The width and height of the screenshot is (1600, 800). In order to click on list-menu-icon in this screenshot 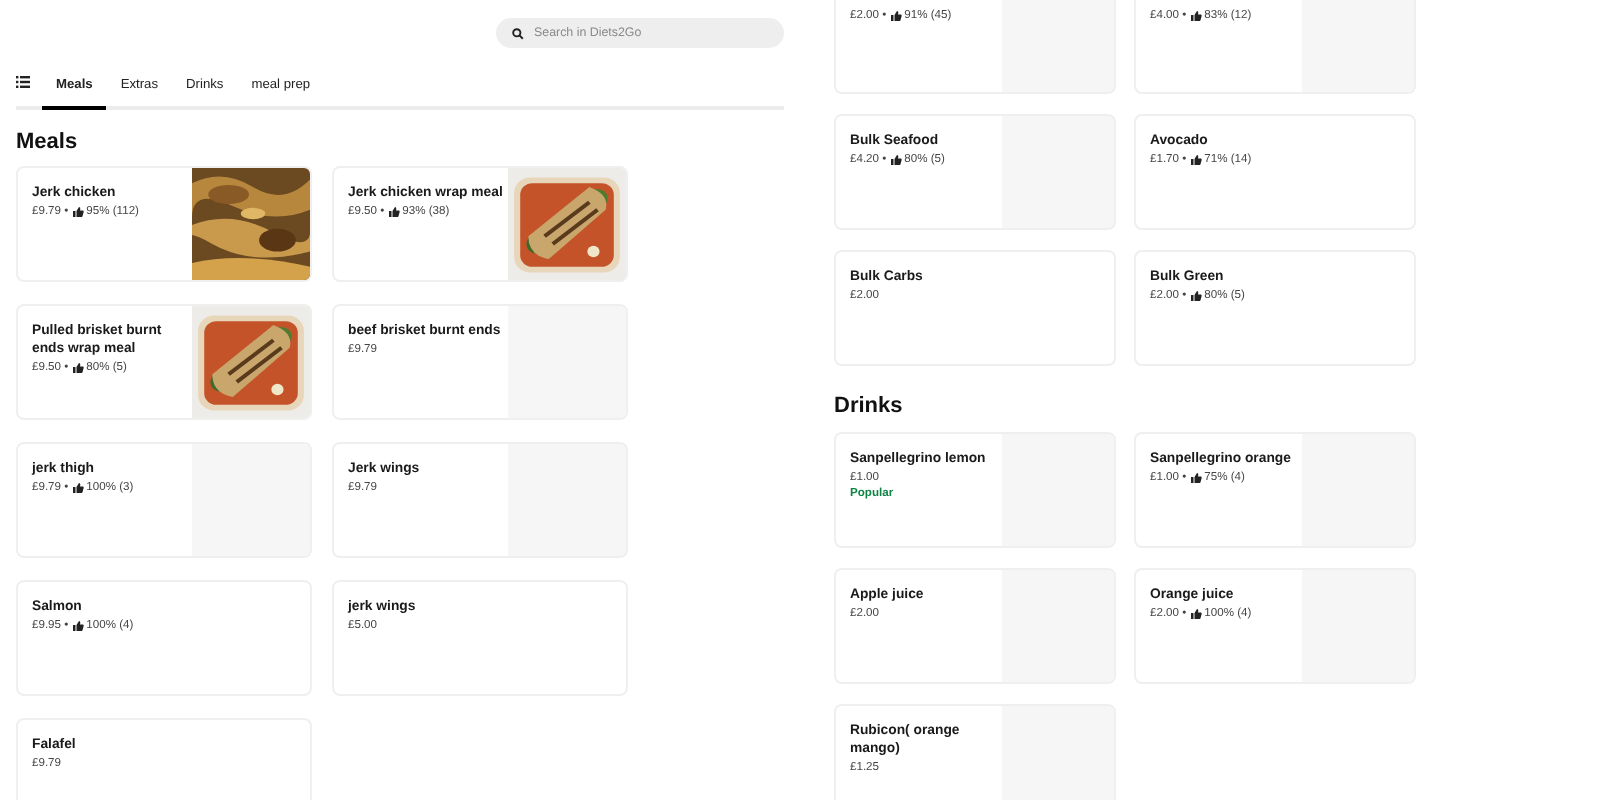, I will do `click(23, 82)`.